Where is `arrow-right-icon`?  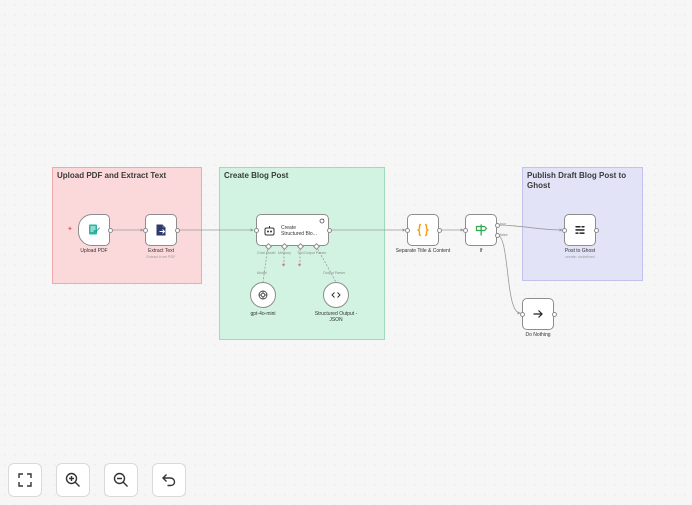 arrow-right-icon is located at coordinates (538, 314).